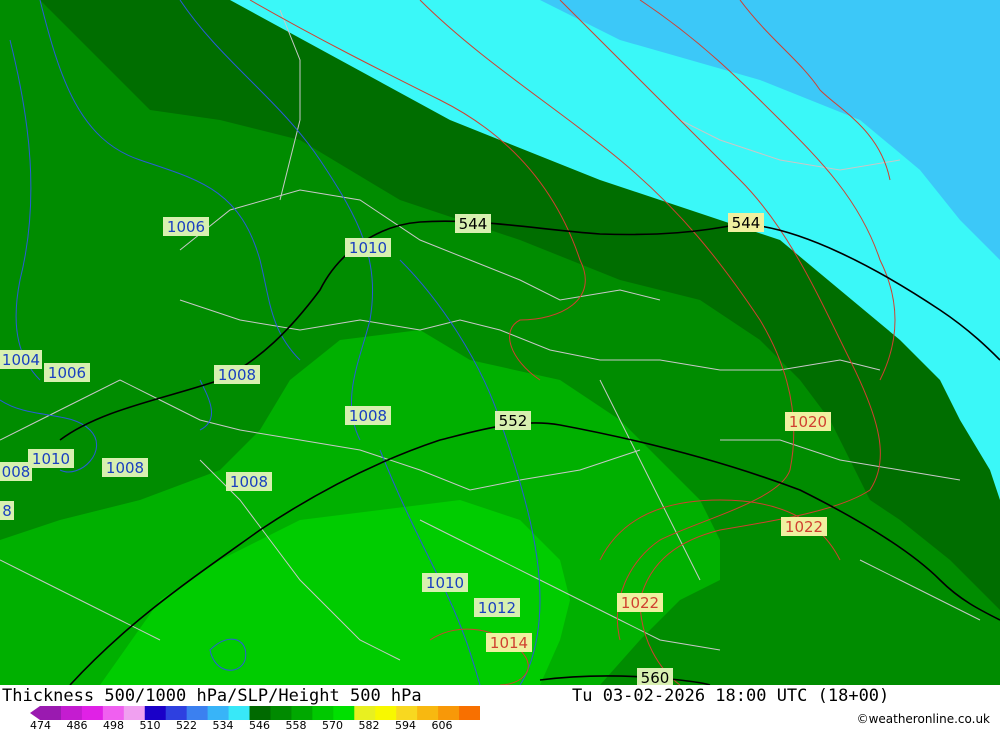 The image size is (1000, 733). What do you see at coordinates (223, 725) in the screenshot?
I see `scale-label: 534` at bounding box center [223, 725].